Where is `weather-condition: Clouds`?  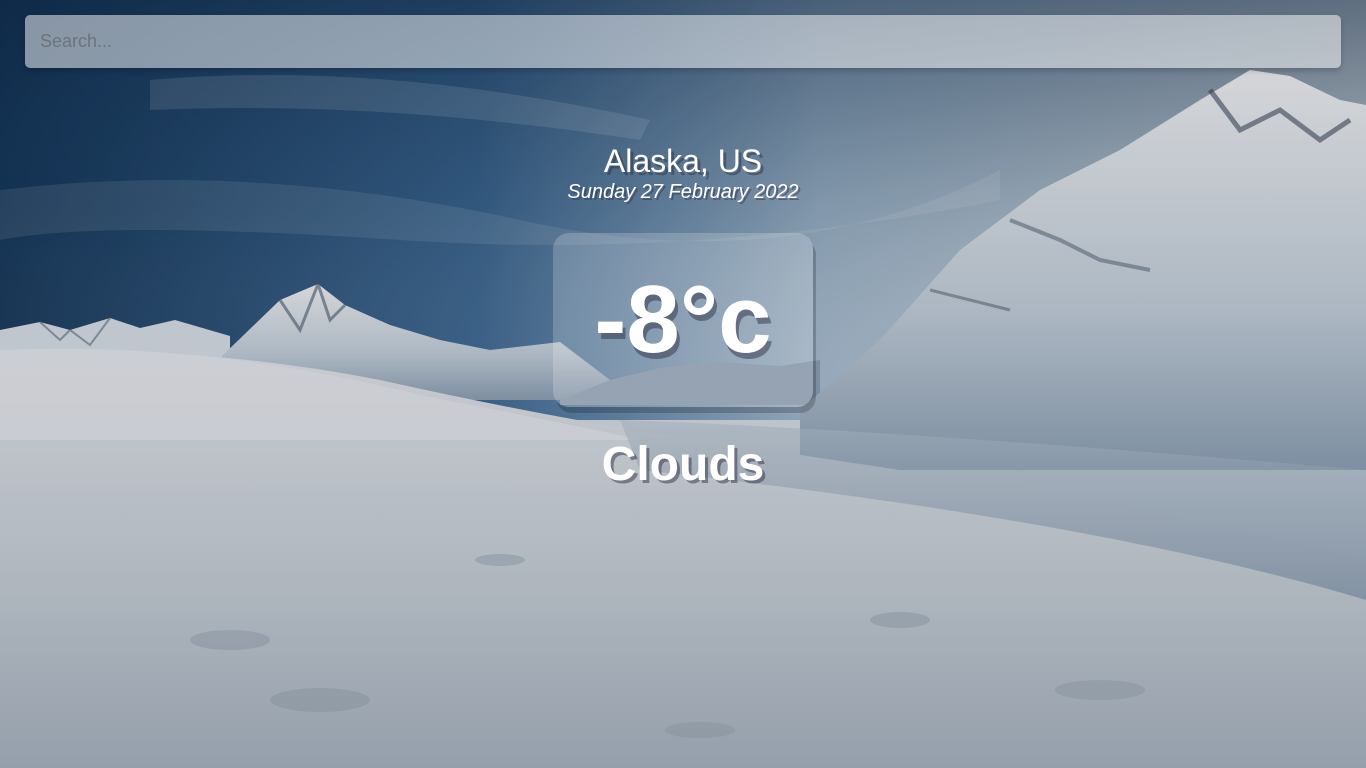 weather-condition: Clouds is located at coordinates (683, 464).